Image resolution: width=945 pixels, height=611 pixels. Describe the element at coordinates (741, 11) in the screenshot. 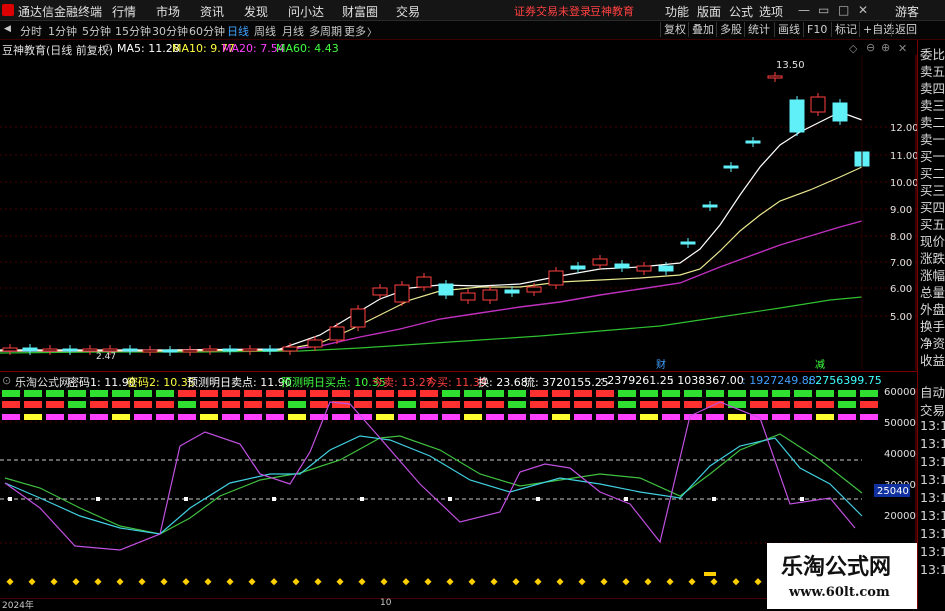

I see `menu-formula: 公式` at that location.